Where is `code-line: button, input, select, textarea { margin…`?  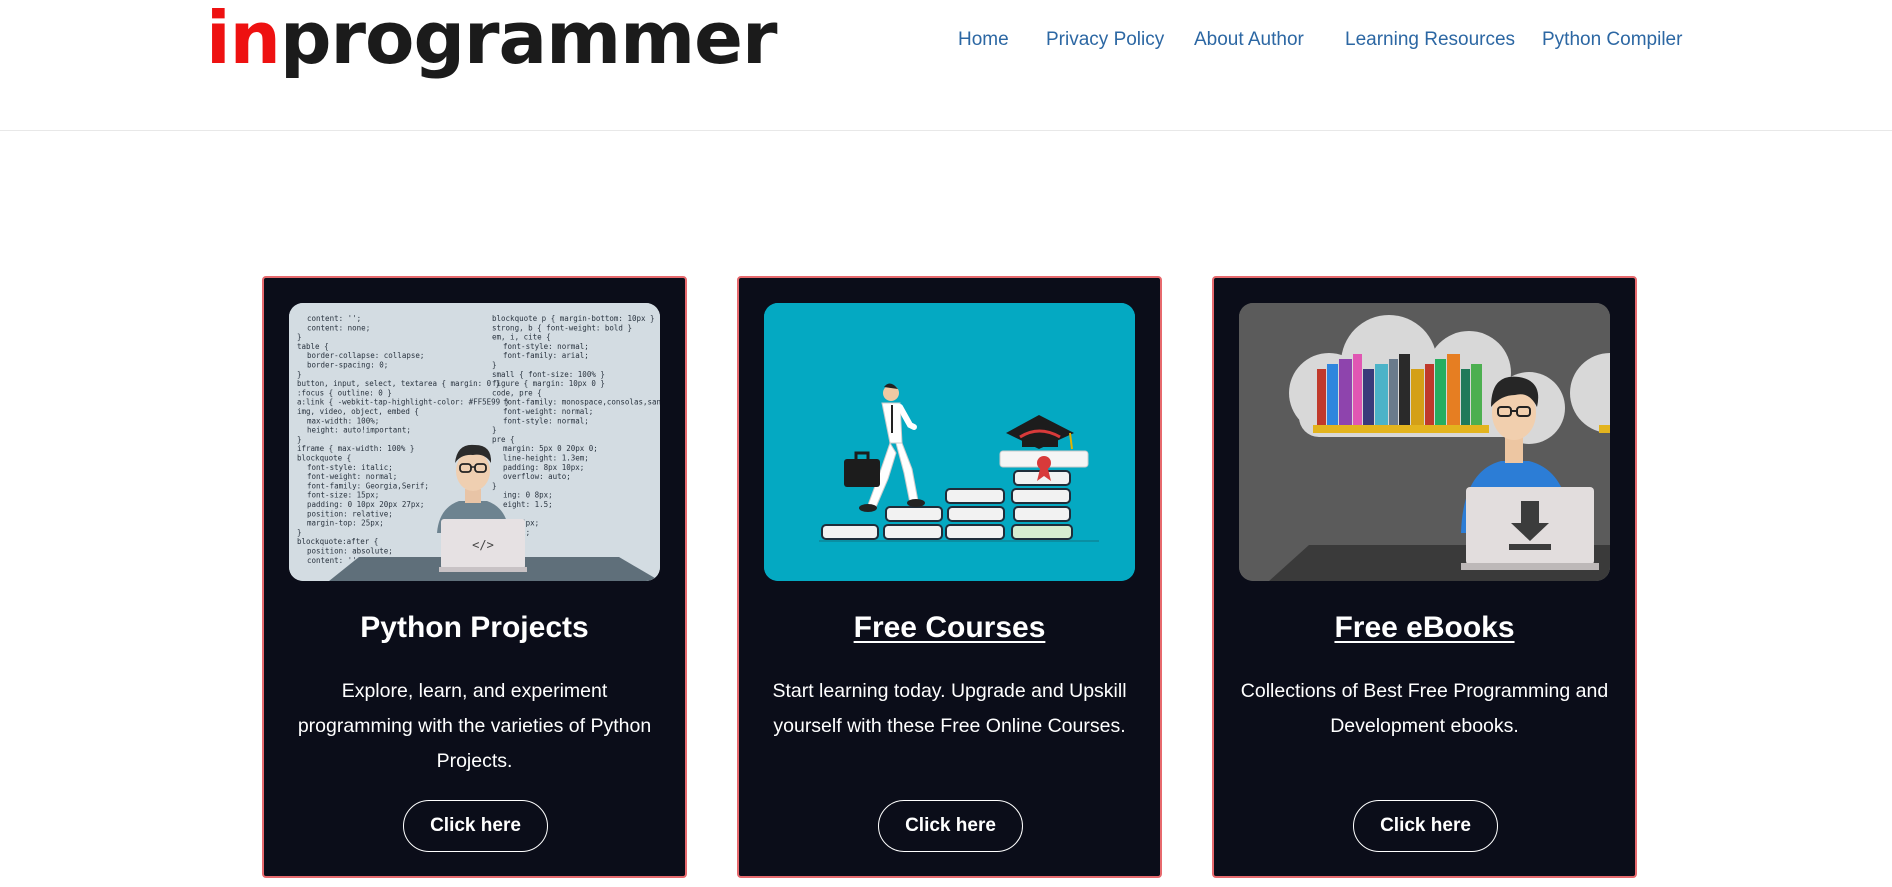
code-line: button, input, select, textarea { margin… is located at coordinates (398, 383).